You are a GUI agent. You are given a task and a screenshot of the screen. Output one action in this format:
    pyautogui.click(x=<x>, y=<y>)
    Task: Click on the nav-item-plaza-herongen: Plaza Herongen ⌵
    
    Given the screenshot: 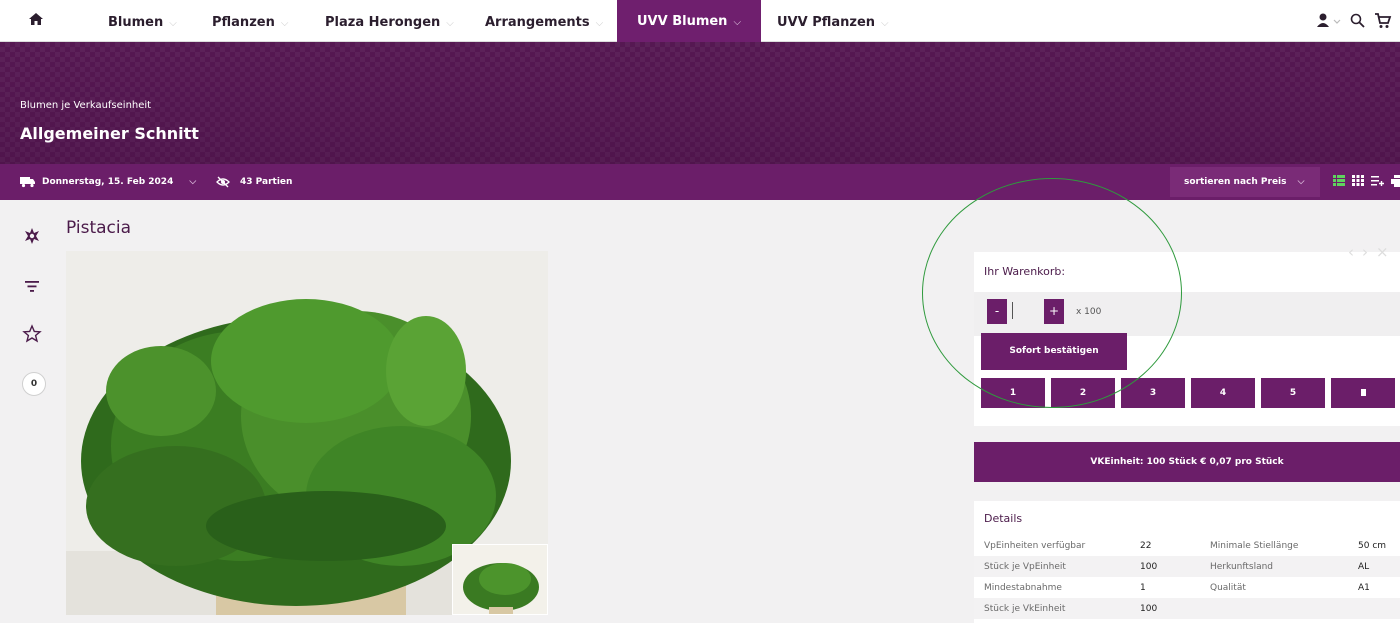 What is the action you would take?
    pyautogui.click(x=389, y=21)
    